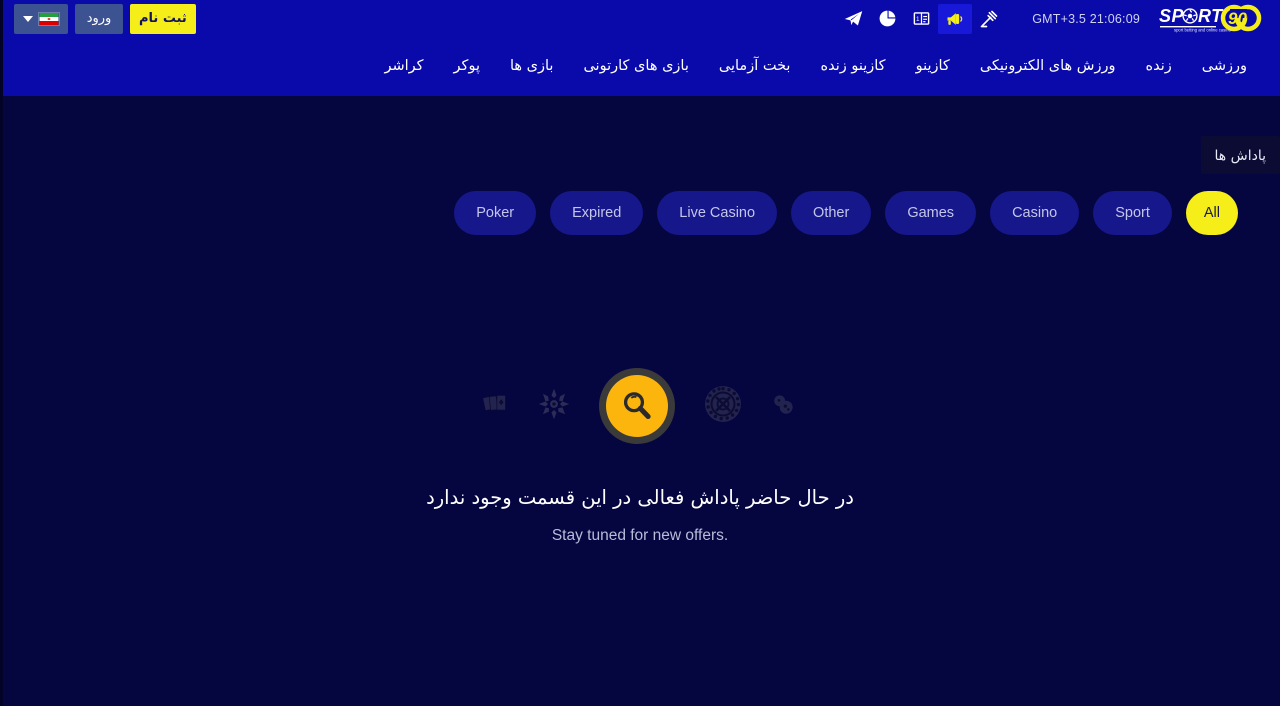  Describe the element at coordinates (467, 66) in the screenshot. I see `nav-item-poker: پوکر` at that location.